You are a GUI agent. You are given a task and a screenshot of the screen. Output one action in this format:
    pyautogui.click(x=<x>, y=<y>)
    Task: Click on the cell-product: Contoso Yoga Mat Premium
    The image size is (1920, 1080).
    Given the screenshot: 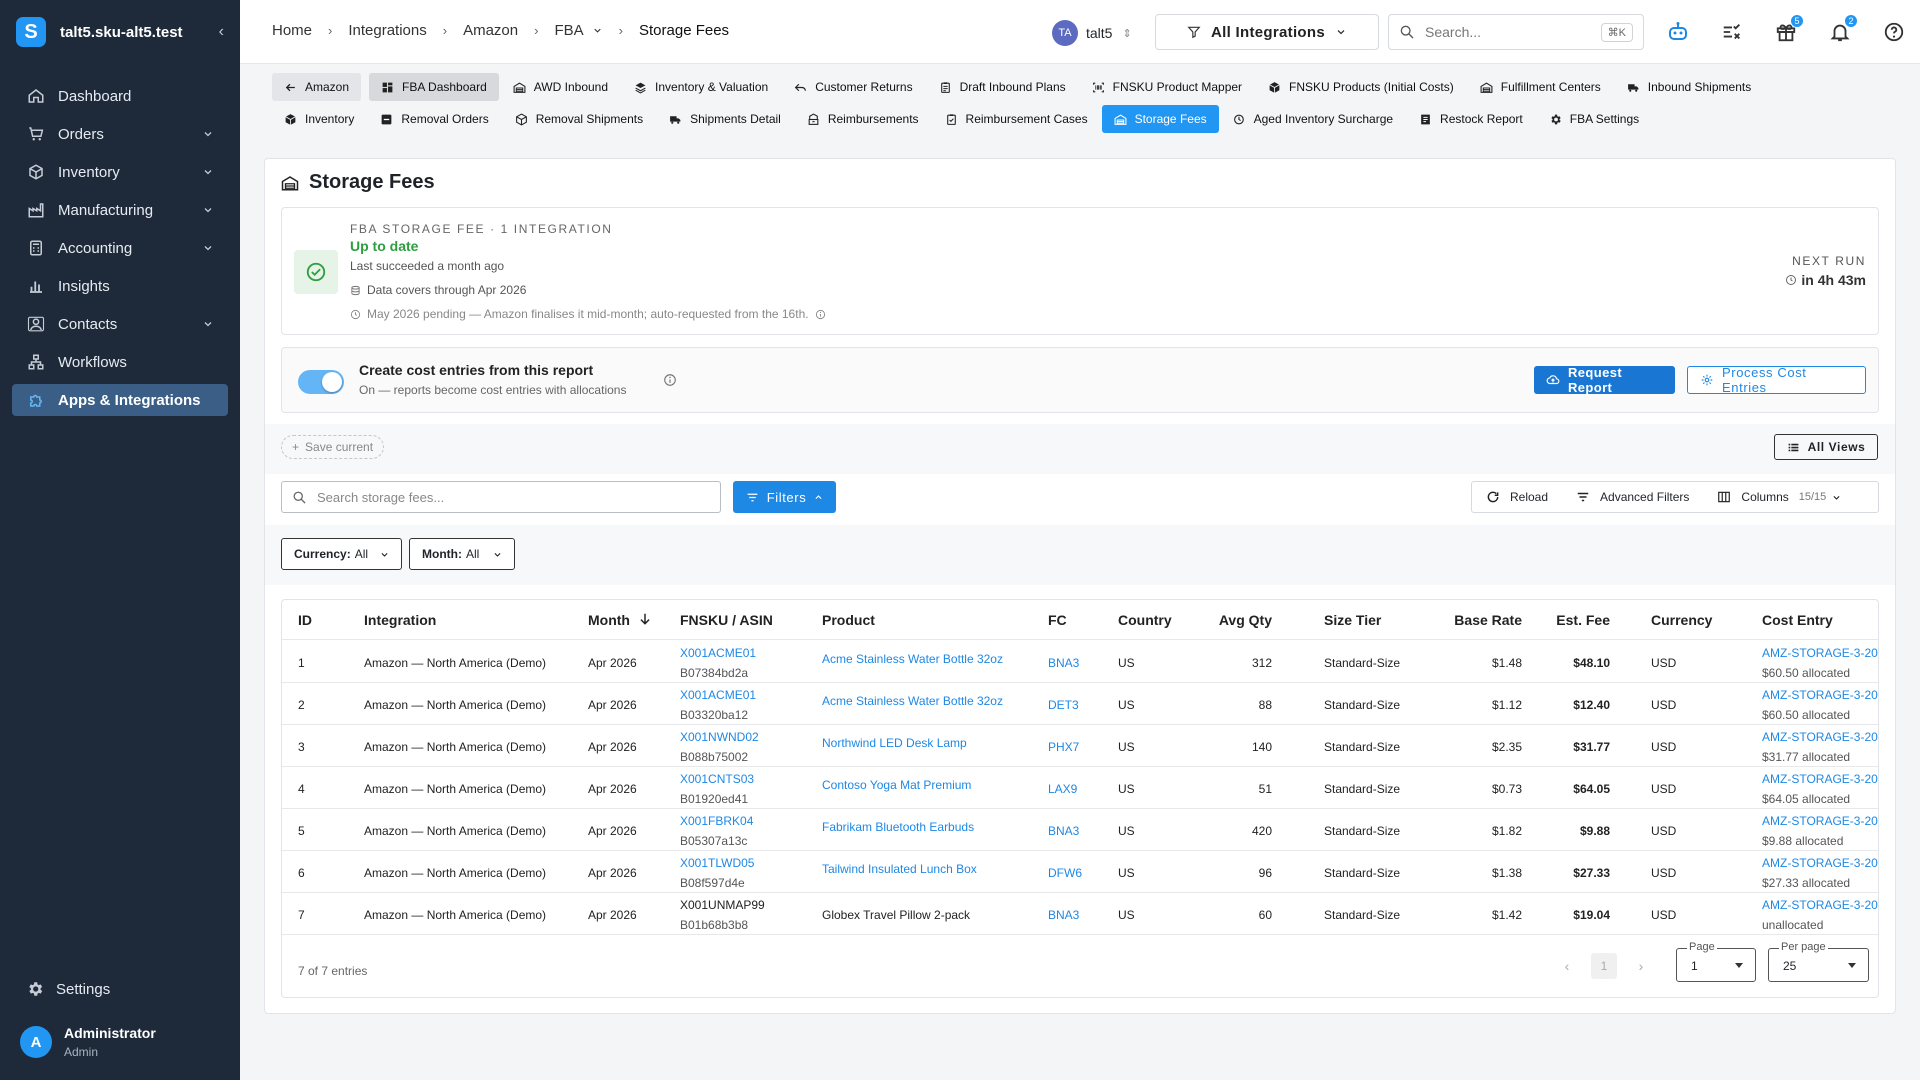 What is the action you would take?
    pyautogui.click(x=896, y=785)
    